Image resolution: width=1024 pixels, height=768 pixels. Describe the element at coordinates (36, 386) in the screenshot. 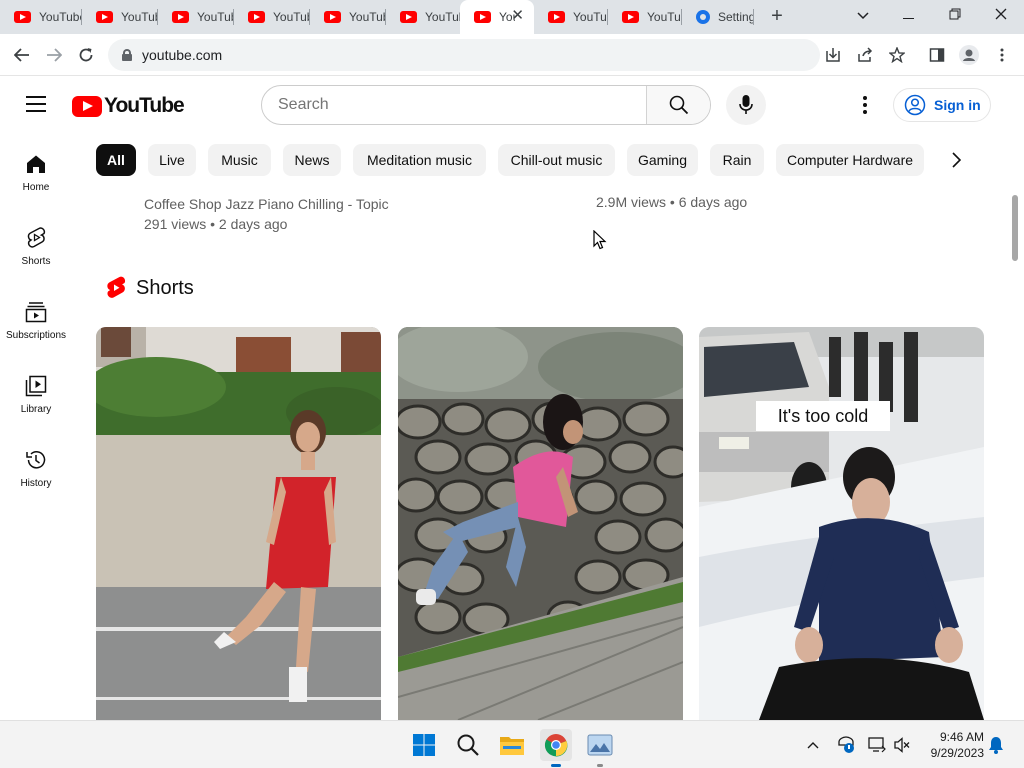

I see `library-icon` at that location.